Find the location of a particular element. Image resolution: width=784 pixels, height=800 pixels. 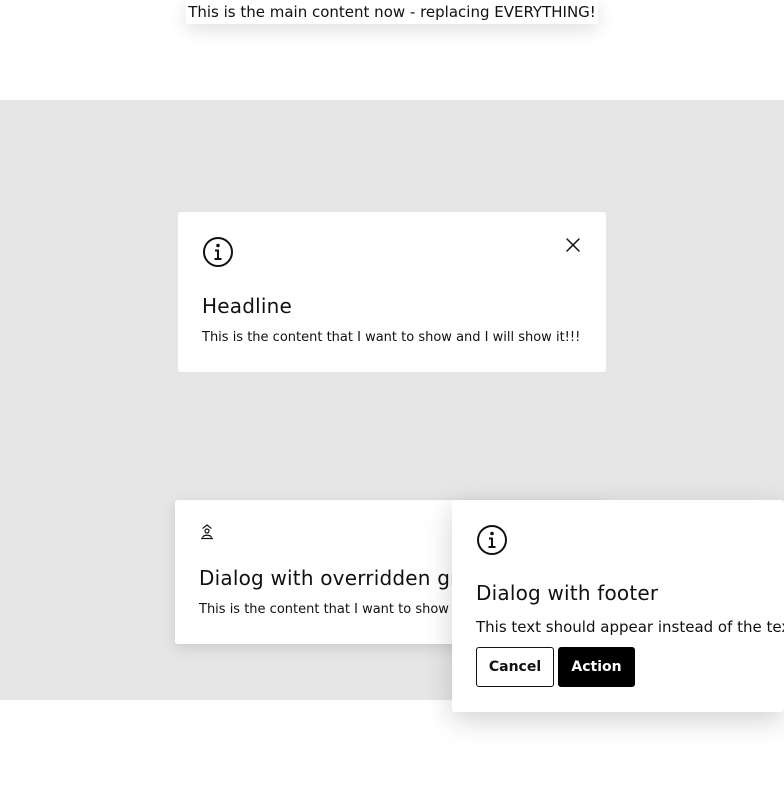

cancel-button: Cancel is located at coordinates (515, 667).